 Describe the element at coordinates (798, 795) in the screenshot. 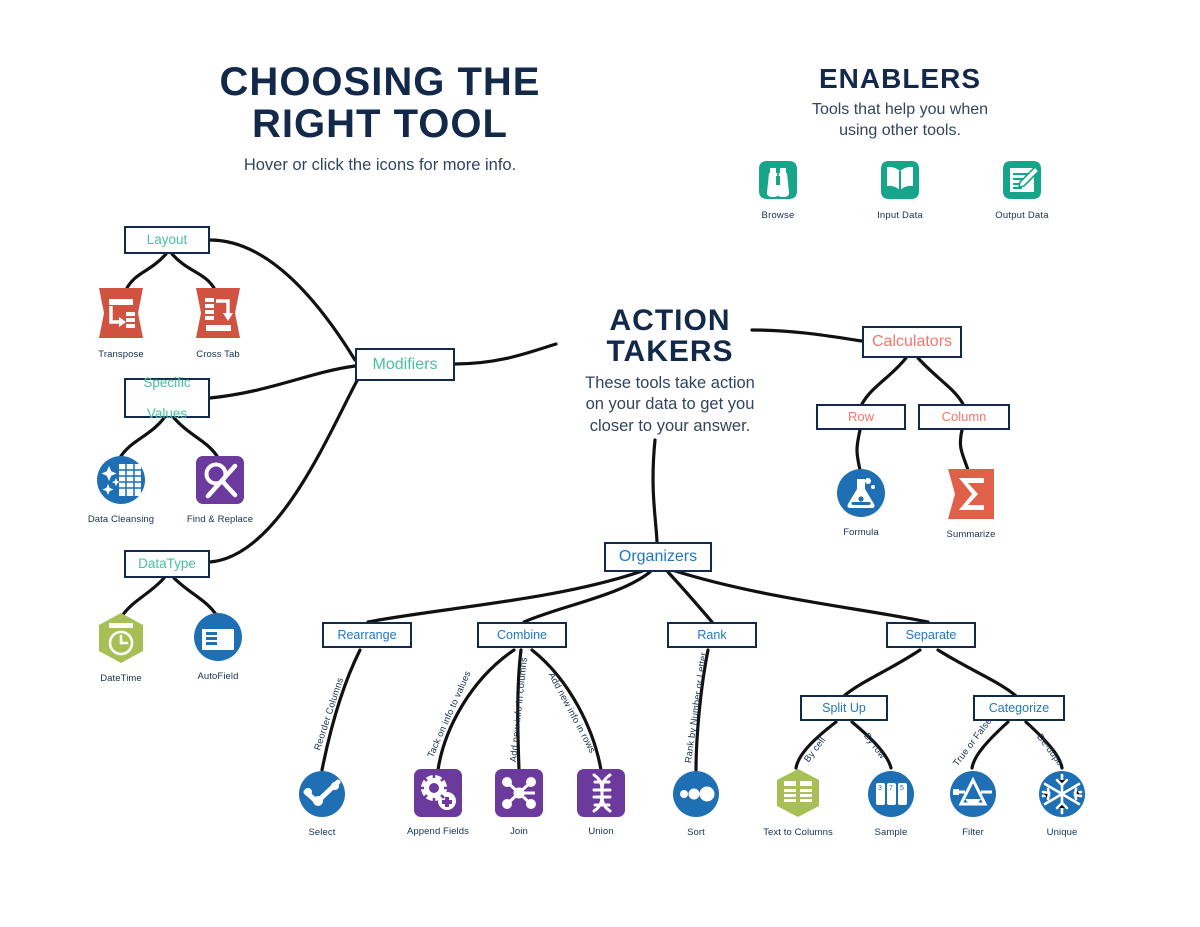

I see `text-to-columns-icon` at that location.